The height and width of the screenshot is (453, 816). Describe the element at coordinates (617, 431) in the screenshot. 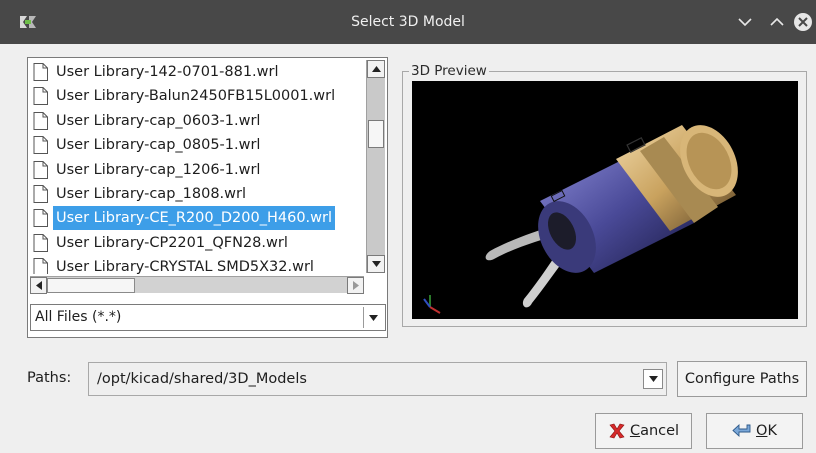

I see `cancel-x-icon` at that location.